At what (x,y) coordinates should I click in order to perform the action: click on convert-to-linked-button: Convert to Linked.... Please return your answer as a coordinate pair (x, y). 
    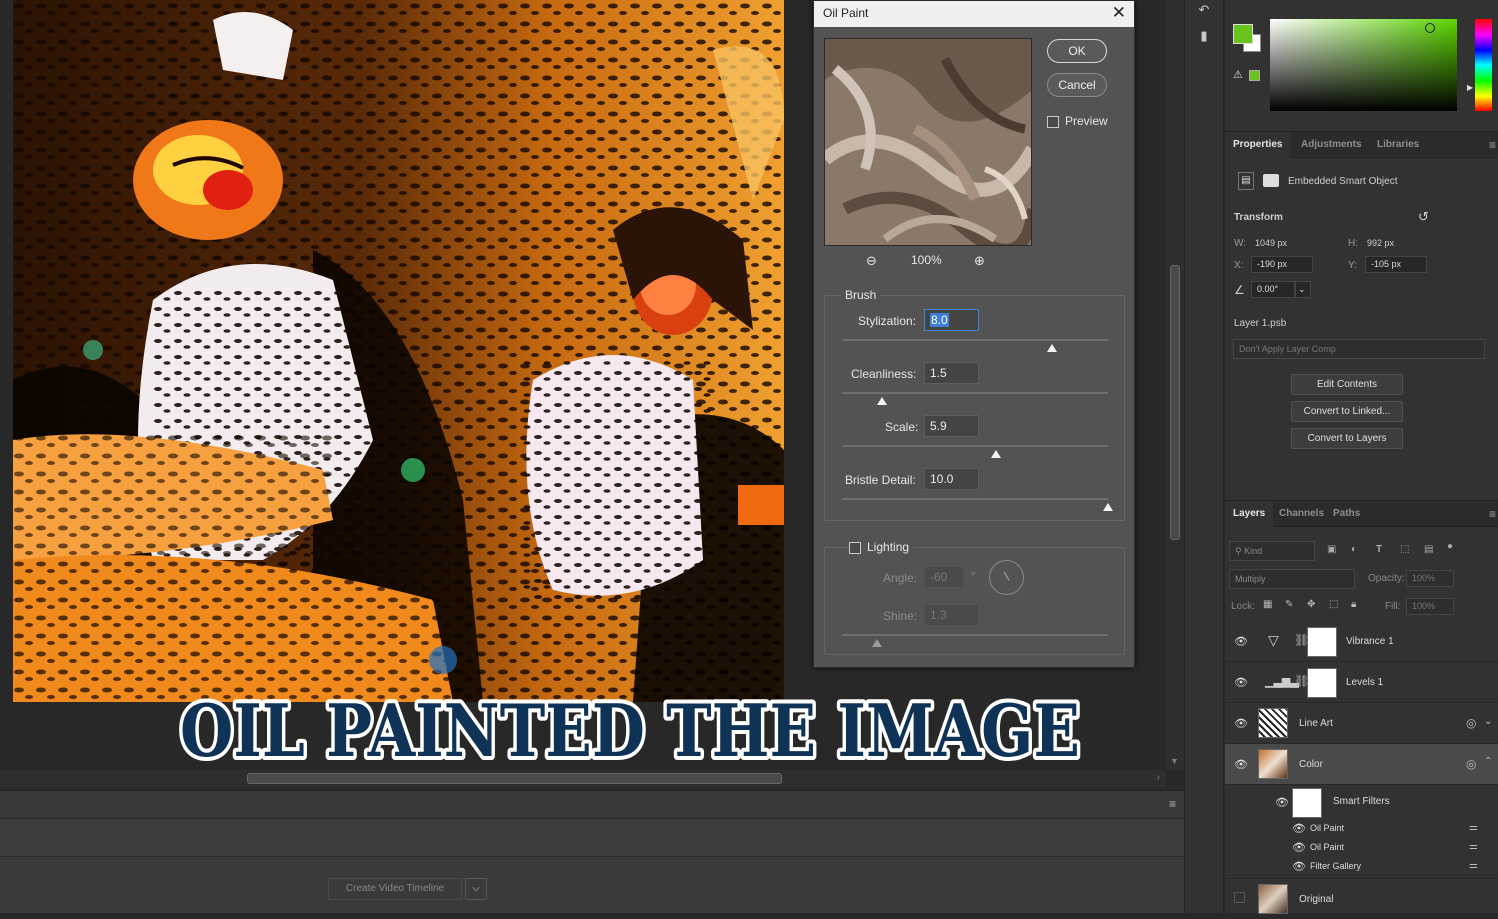
    Looking at the image, I should click on (1347, 411).